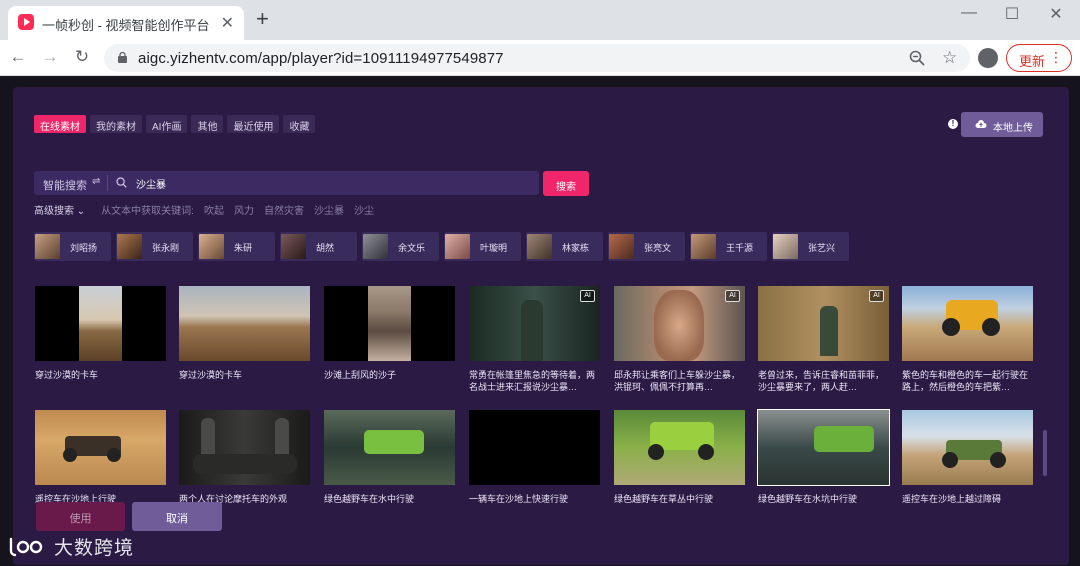 This screenshot has width=1080, height=566. I want to click on menu-dots-icon: ⋮, so click(1056, 57).